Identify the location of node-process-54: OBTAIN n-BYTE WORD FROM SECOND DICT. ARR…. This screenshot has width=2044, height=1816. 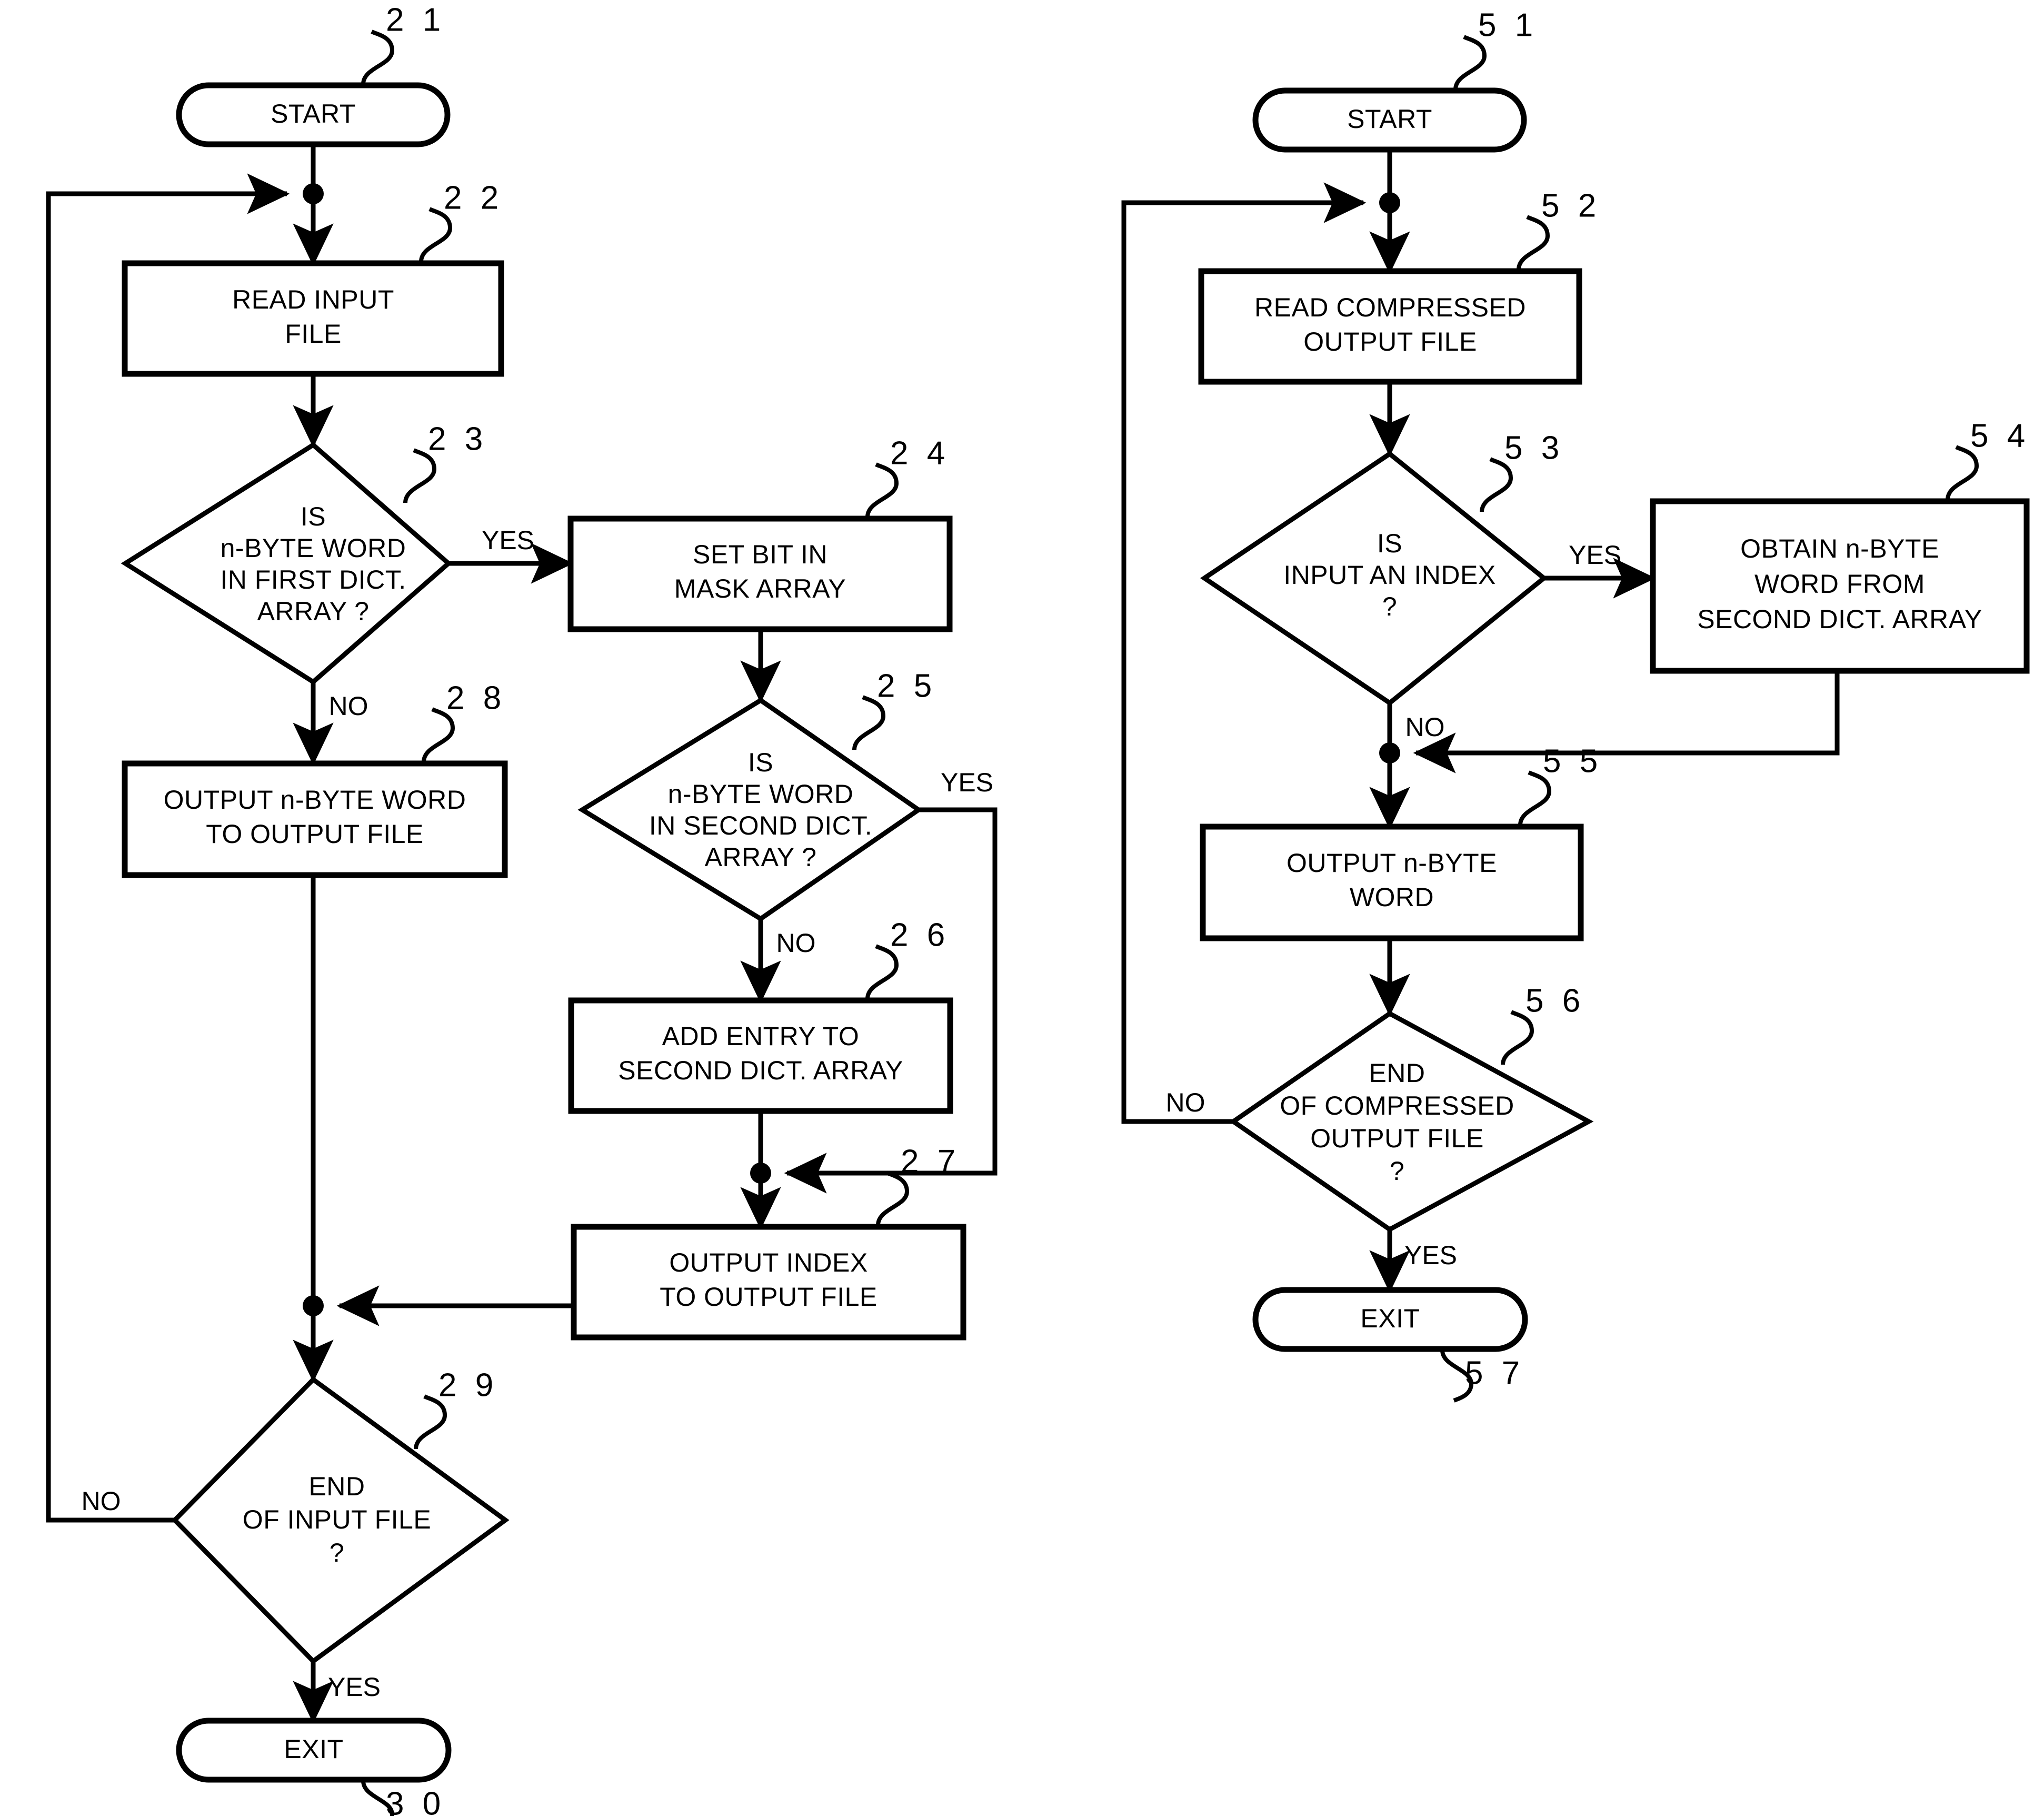
(1840, 546).